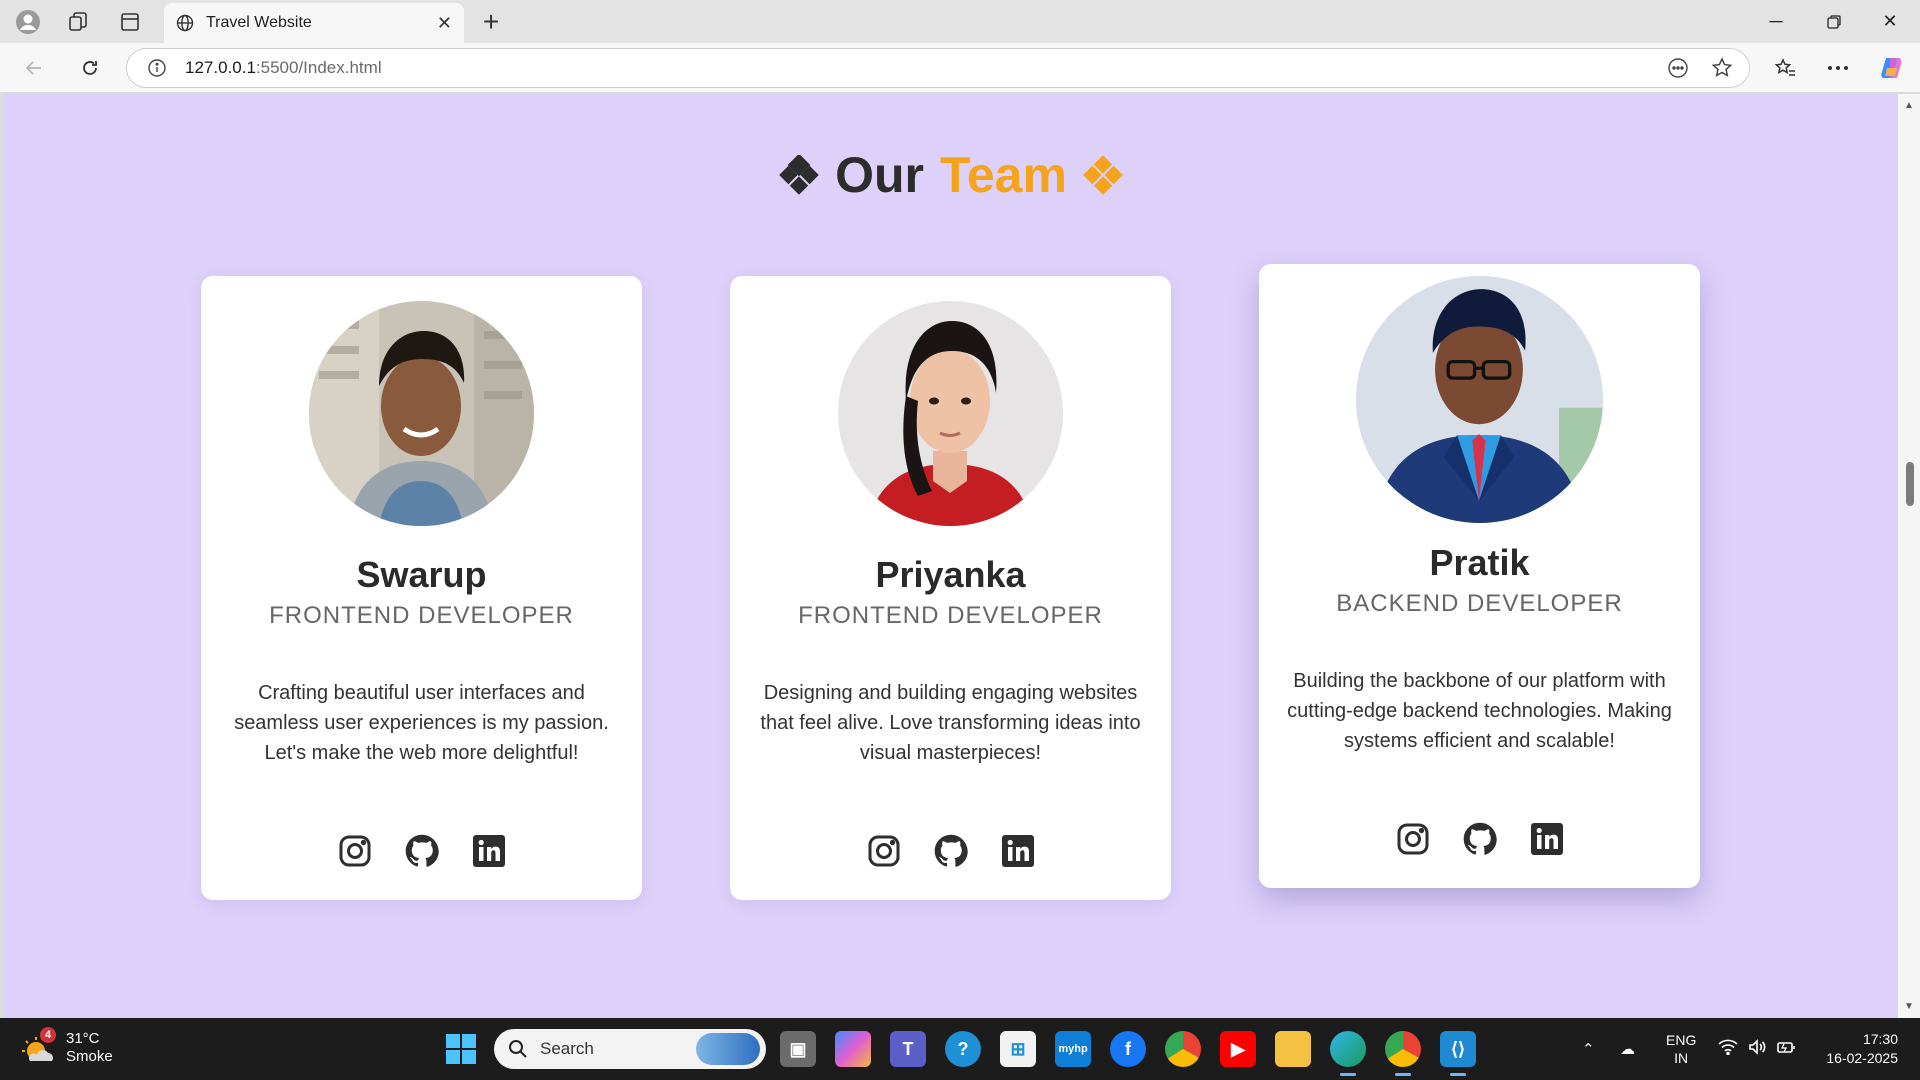 The width and height of the screenshot is (1920, 1080). I want to click on volume-icon, so click(1757, 1049).